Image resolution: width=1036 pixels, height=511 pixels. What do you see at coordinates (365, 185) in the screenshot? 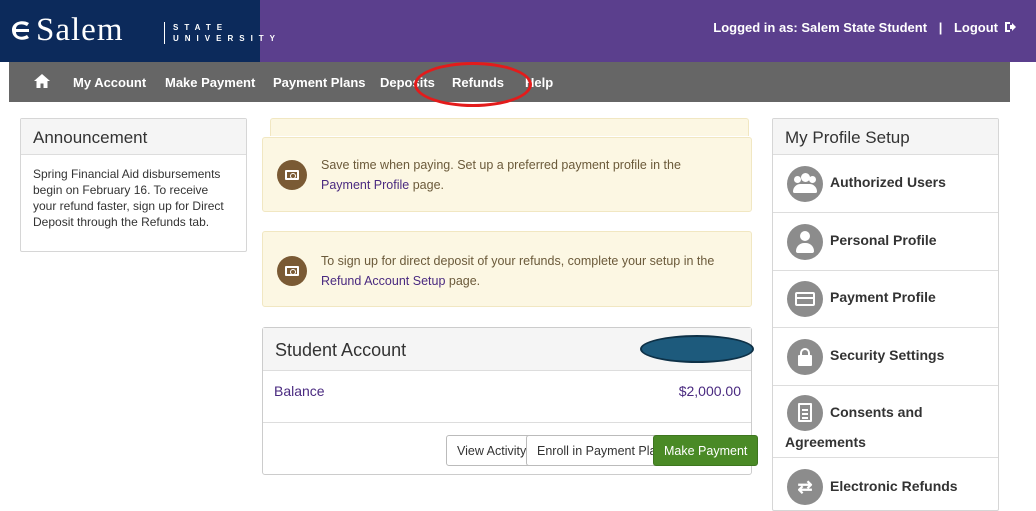
I see `payment-profile-link: Payment Profile` at bounding box center [365, 185].